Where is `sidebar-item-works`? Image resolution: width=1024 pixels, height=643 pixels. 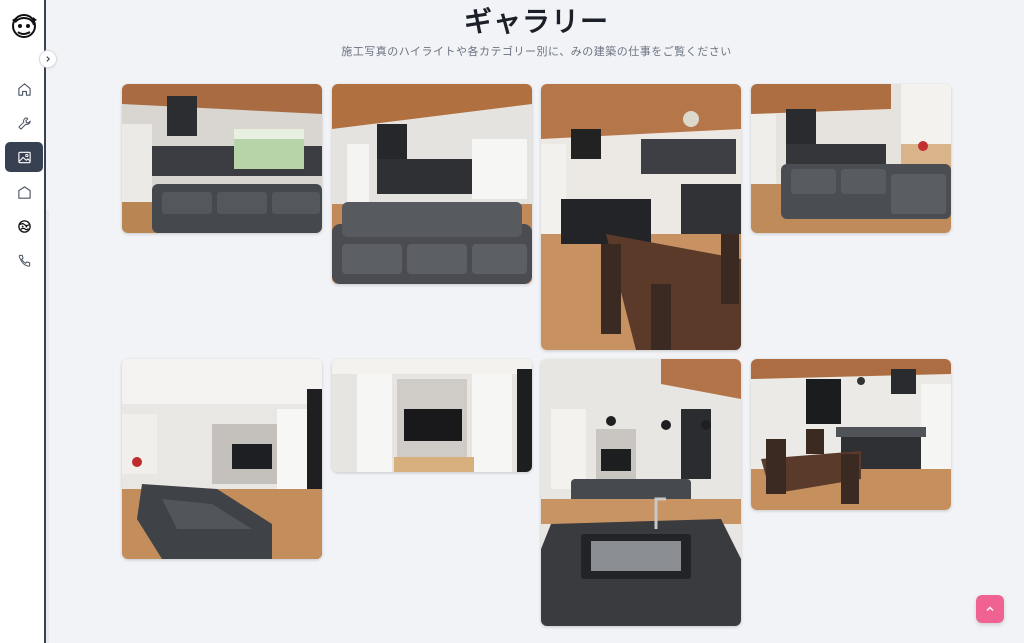
sidebar-item-works is located at coordinates (24, 192).